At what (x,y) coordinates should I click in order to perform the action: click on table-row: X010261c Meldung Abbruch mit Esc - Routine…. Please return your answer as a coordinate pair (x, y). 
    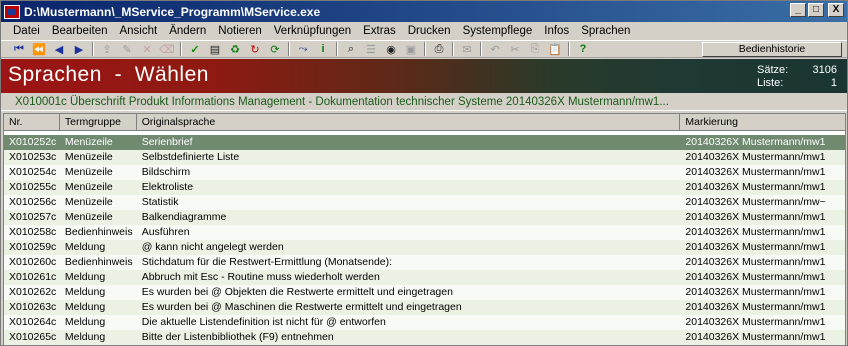
    Looking at the image, I should click on (424, 277).